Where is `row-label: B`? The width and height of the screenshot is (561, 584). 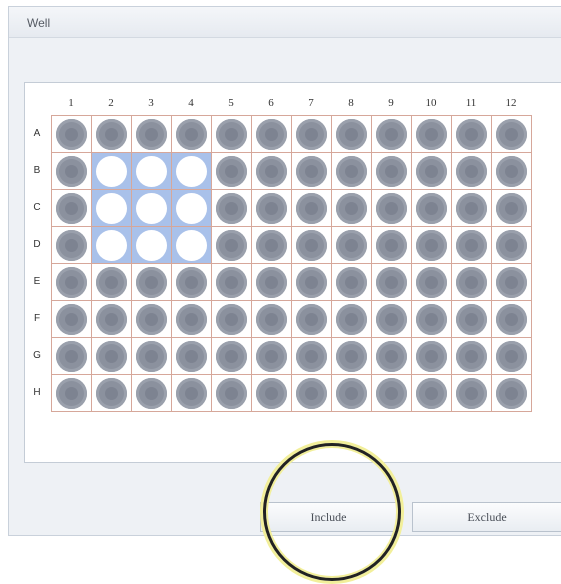 row-label: B is located at coordinates (37, 170).